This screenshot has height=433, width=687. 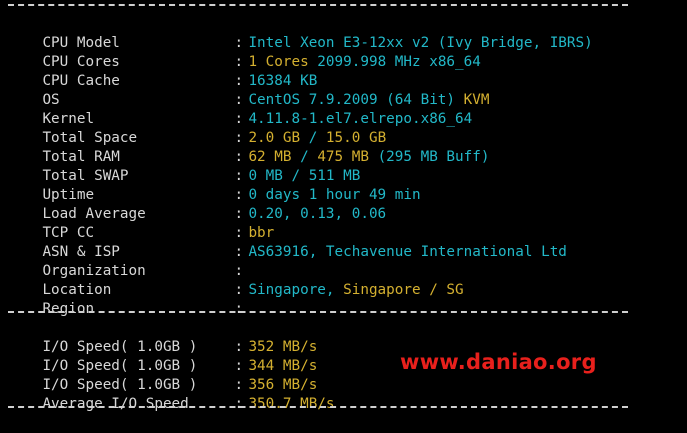 I want to click on info-row-kernel: Kernel:4.11.8-1.el7.elrepo.x86_64, so click(x=240, y=109).